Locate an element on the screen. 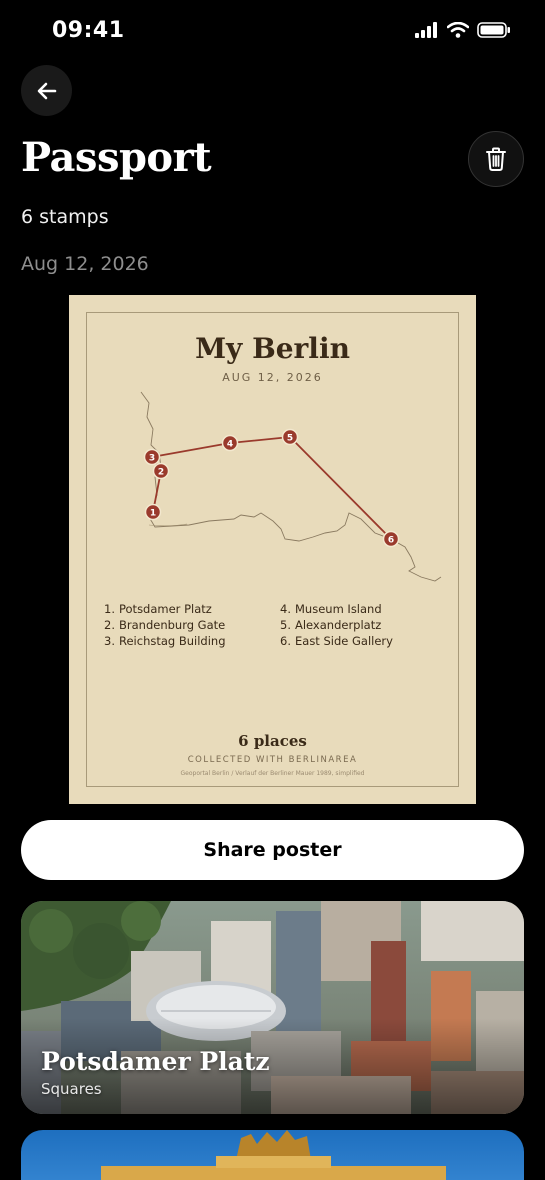 The height and width of the screenshot is (1180, 545). back-arrow-icon is located at coordinates (46, 90).